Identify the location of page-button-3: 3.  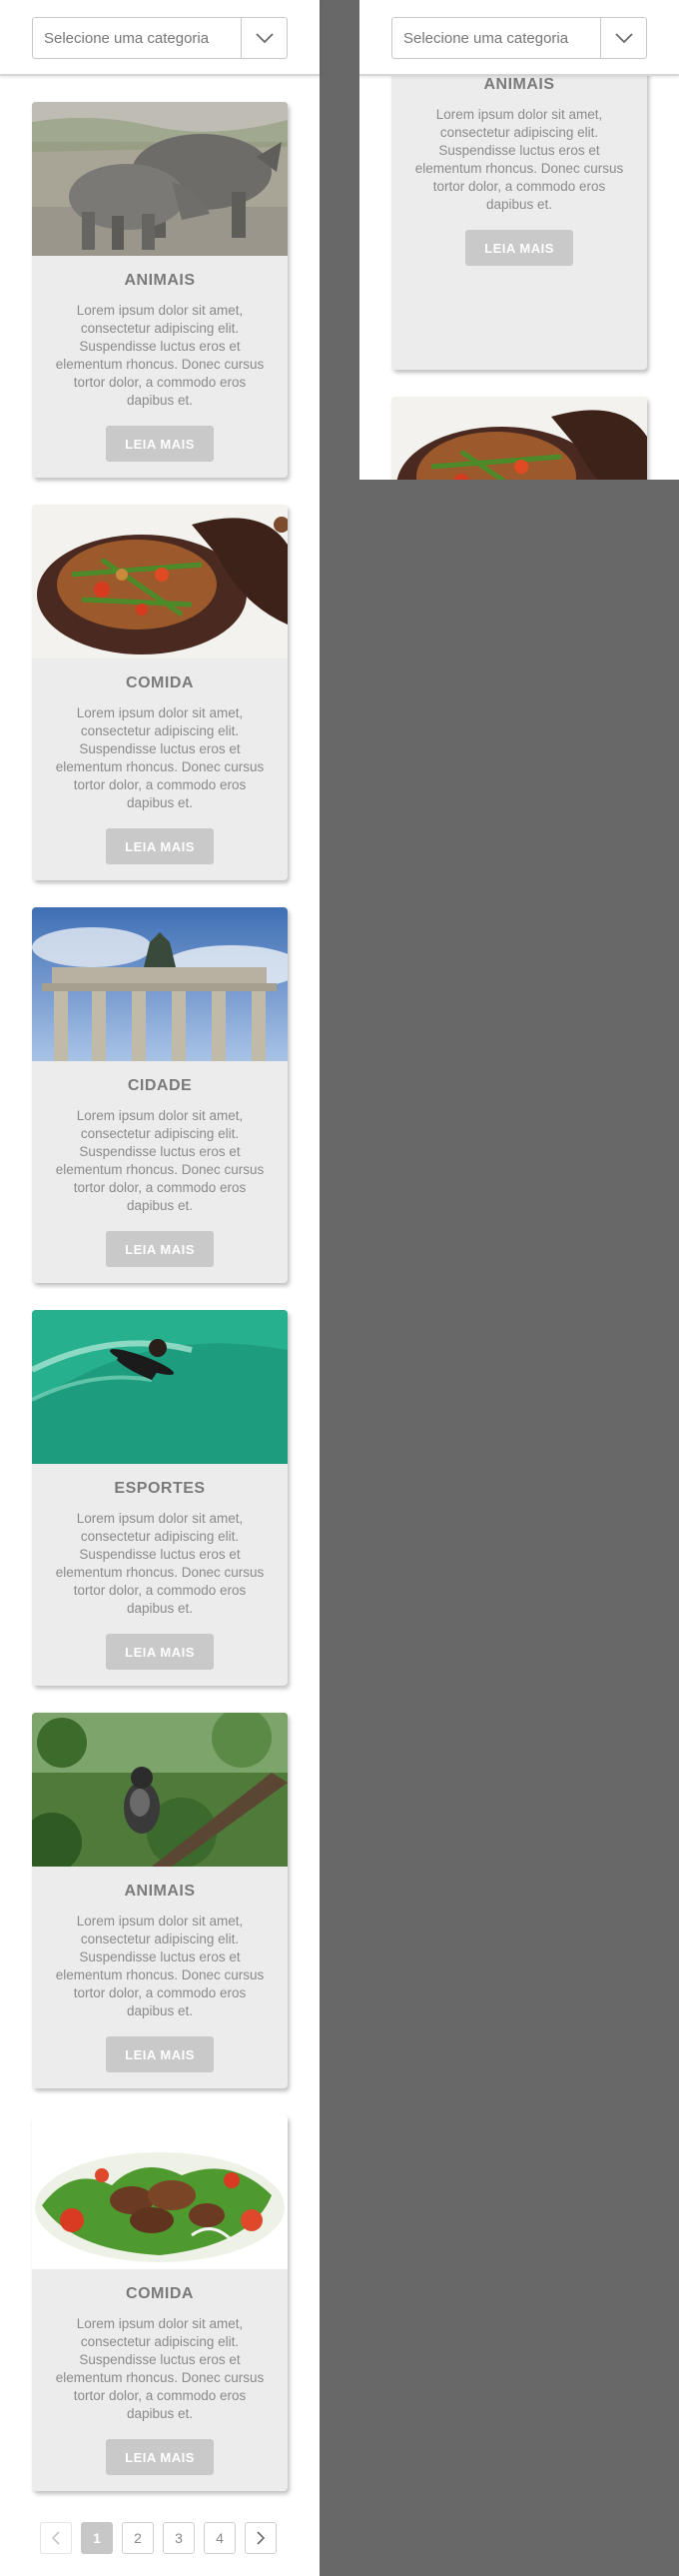
(179, 2538).